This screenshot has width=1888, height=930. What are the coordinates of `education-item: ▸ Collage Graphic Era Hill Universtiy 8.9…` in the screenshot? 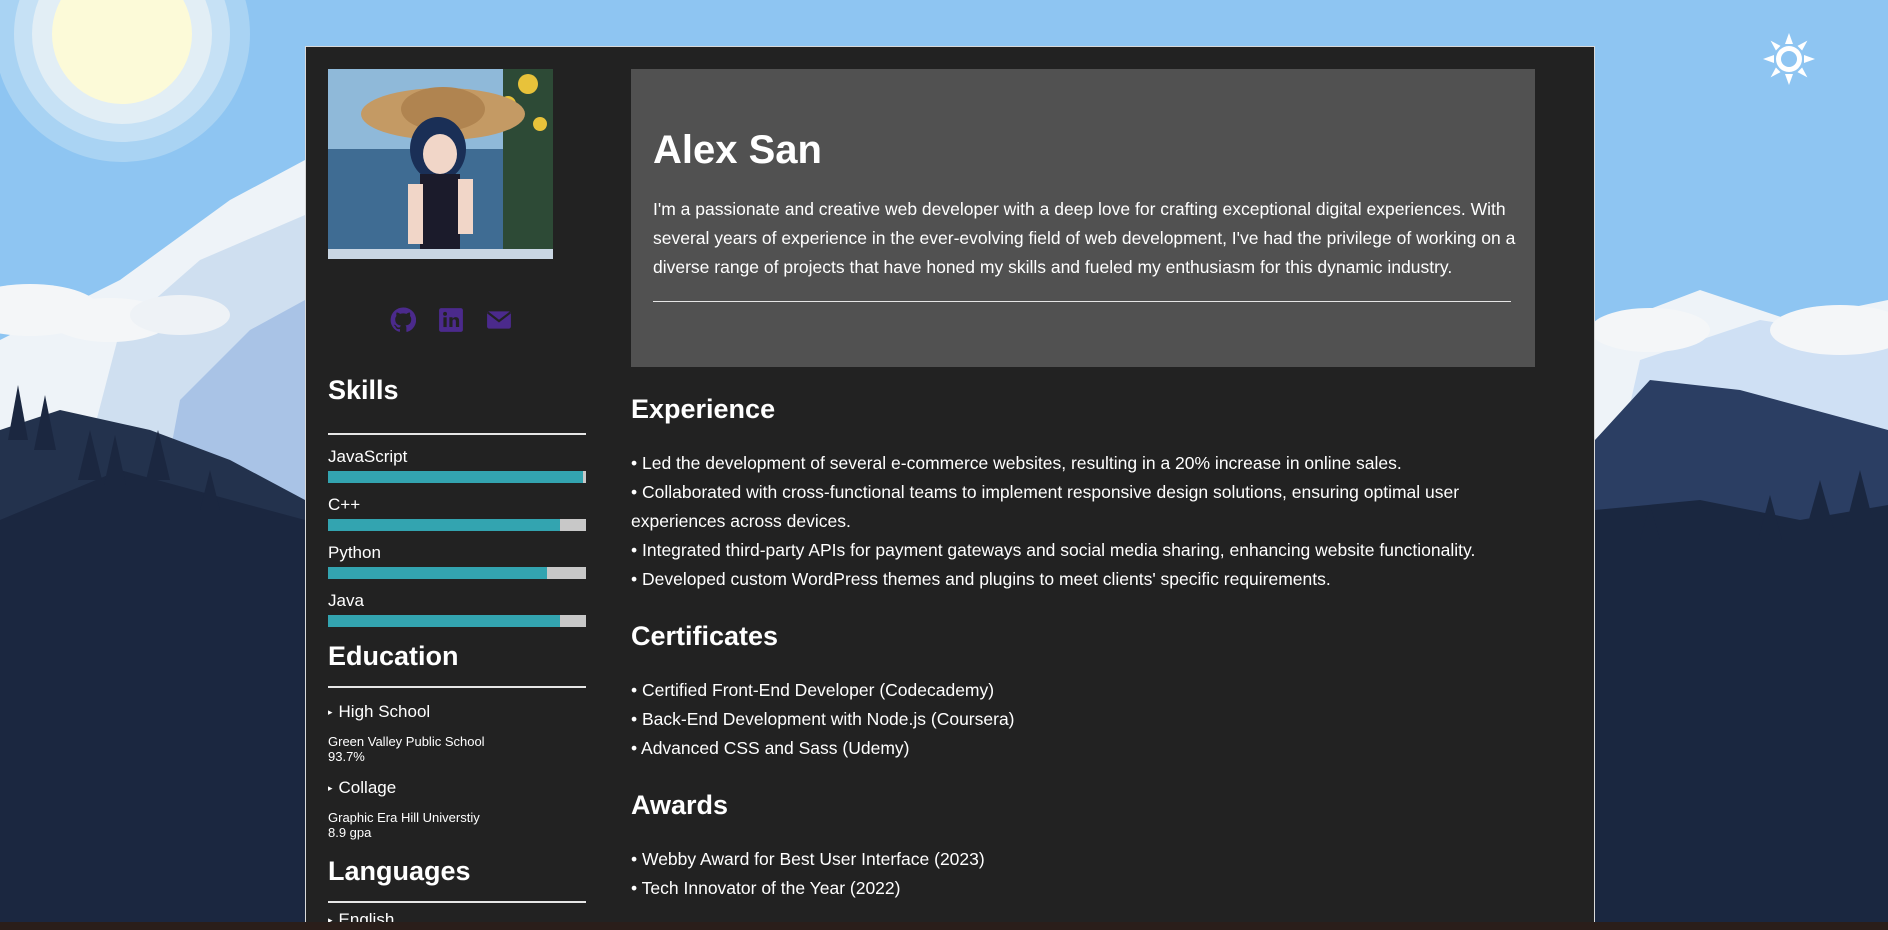 It's located at (457, 809).